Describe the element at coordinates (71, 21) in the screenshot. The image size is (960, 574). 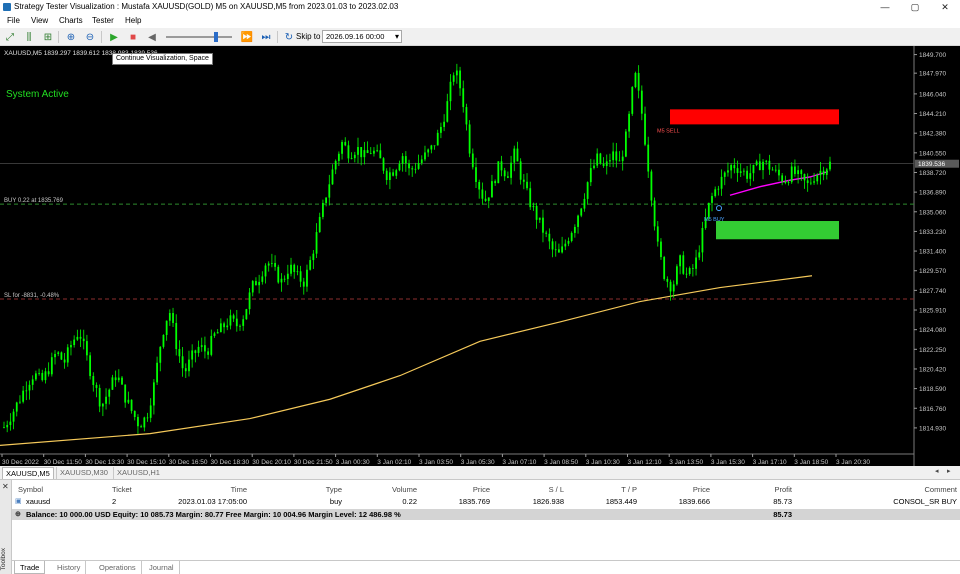
I see `menu-charts: Charts` at that location.